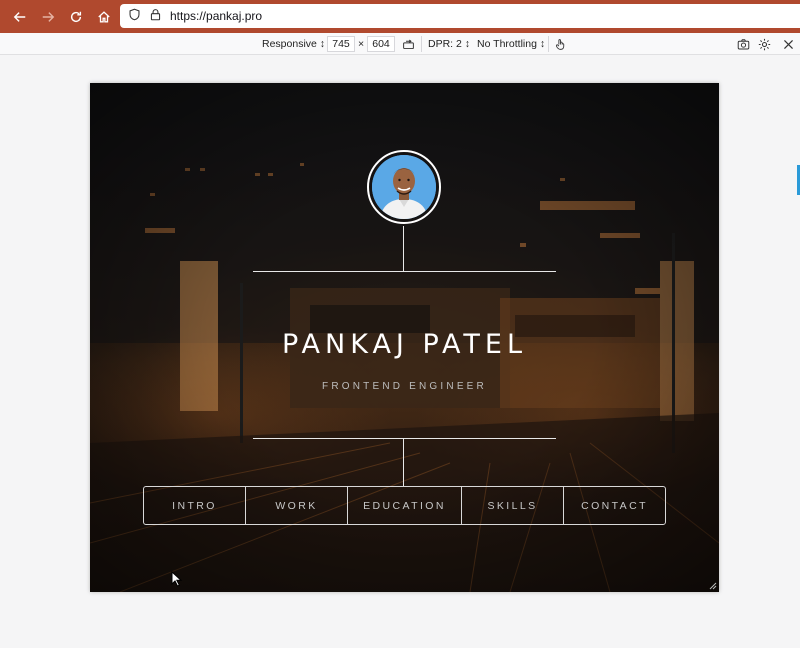 The height and width of the screenshot is (648, 800). I want to click on page-title: PANKAJ PATEL, so click(404, 344).